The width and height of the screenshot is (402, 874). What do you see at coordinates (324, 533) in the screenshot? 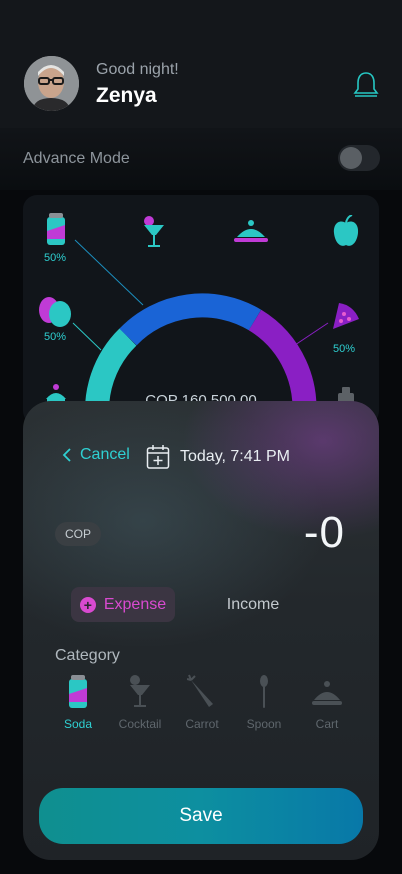
I see `amount-display: -0` at bounding box center [324, 533].